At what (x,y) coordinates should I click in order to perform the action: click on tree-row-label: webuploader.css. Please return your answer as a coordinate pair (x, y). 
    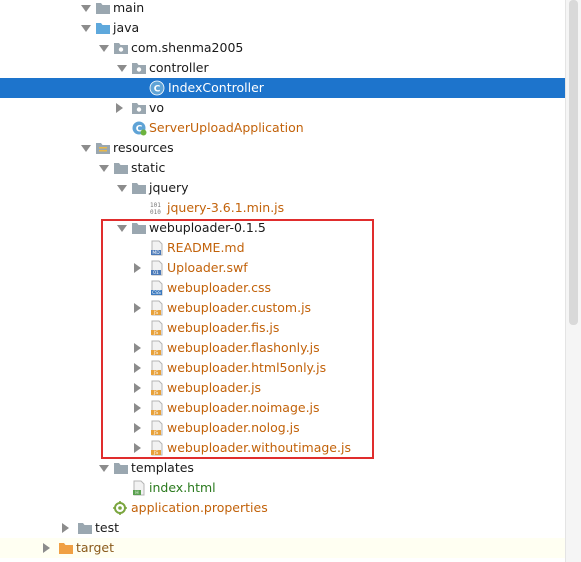
    Looking at the image, I should click on (219, 287).